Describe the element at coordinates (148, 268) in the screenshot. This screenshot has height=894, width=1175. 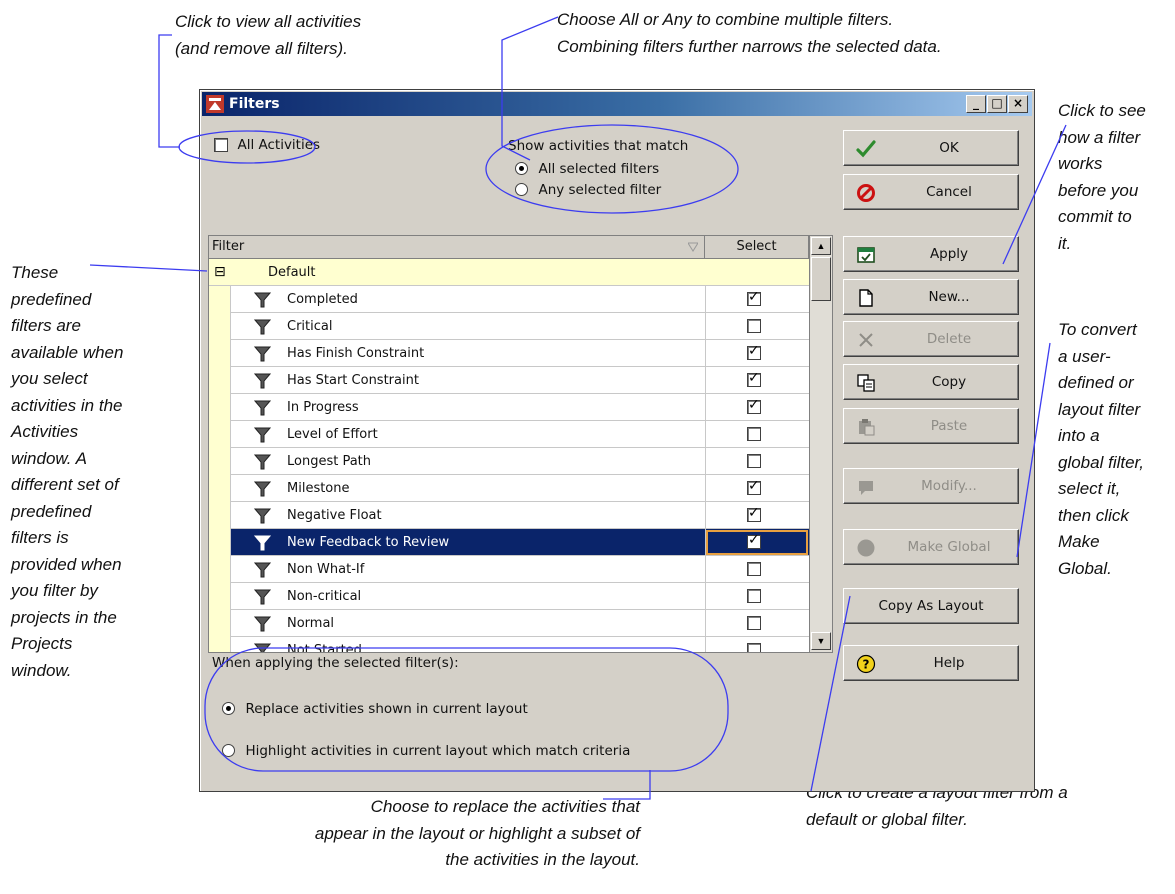
I see `leader-predefined` at that location.